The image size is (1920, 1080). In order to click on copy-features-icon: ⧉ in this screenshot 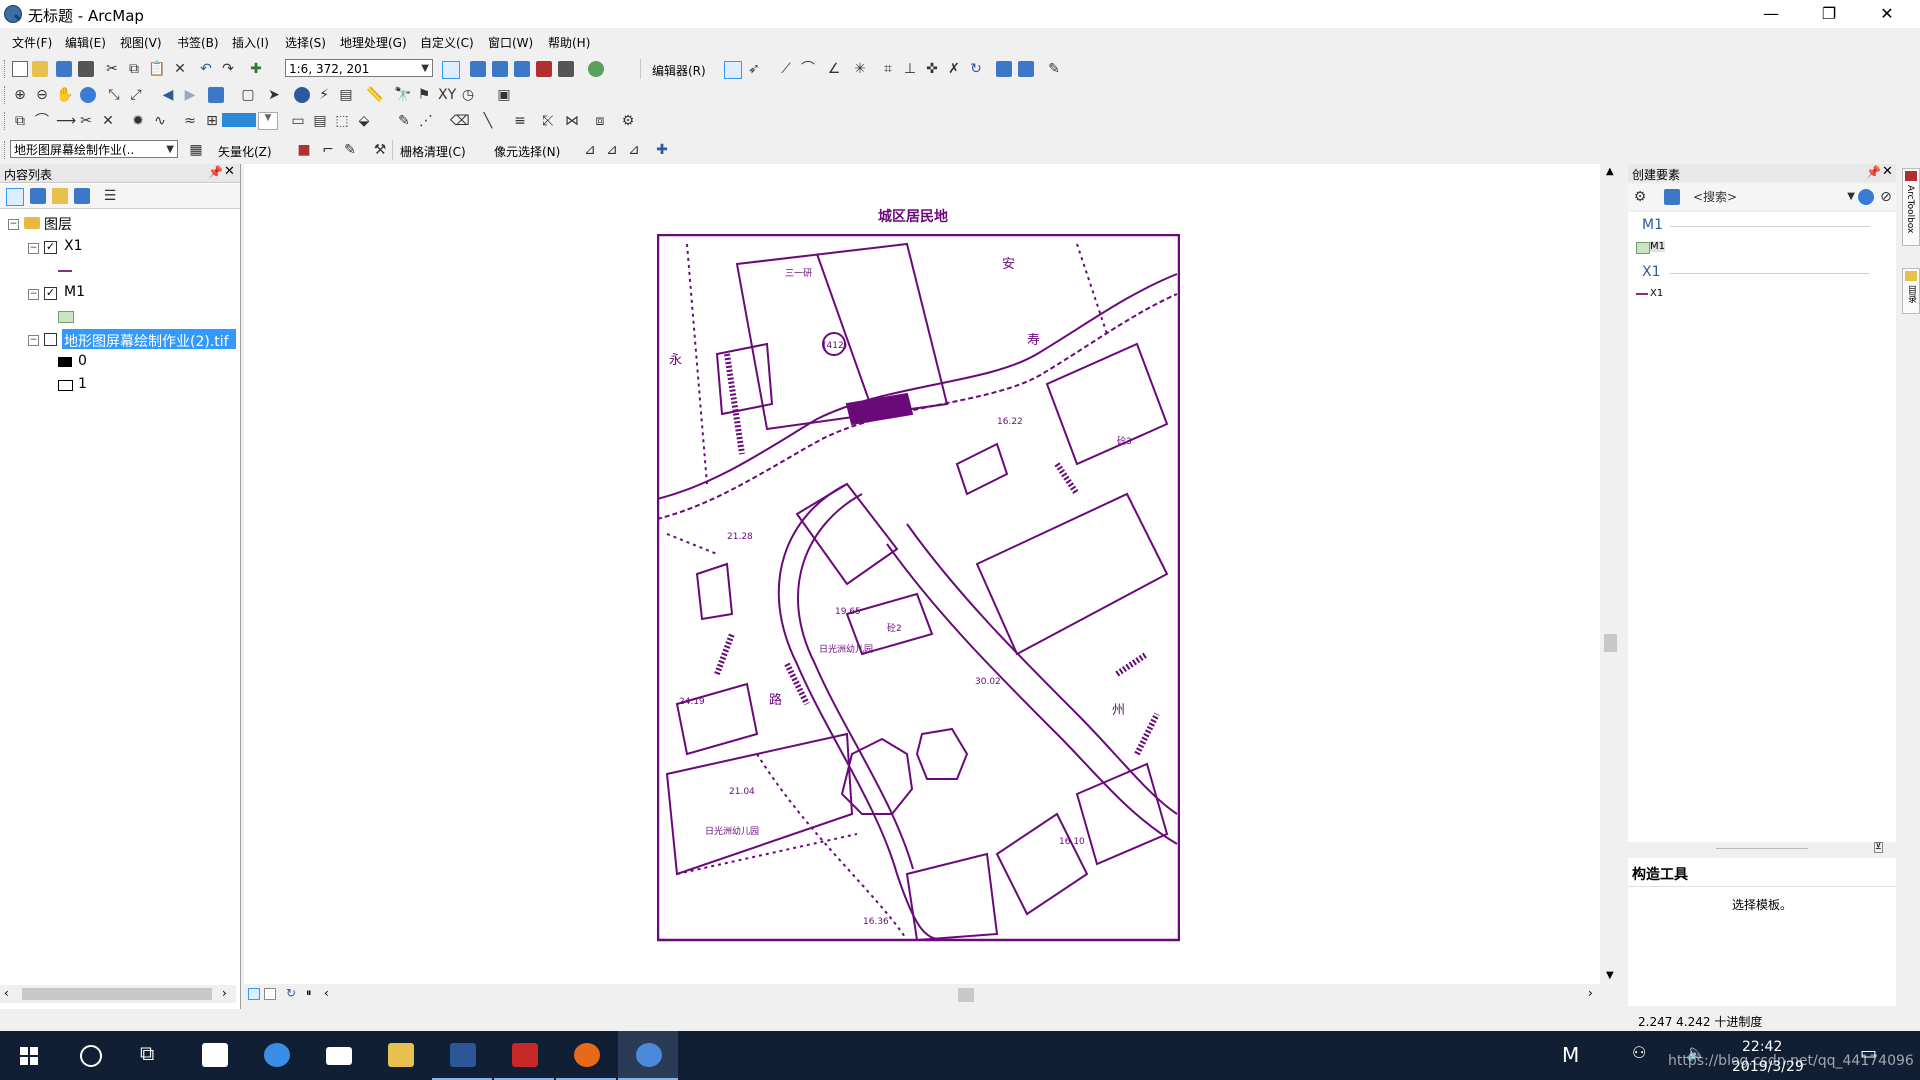, I will do `click(20, 121)`.